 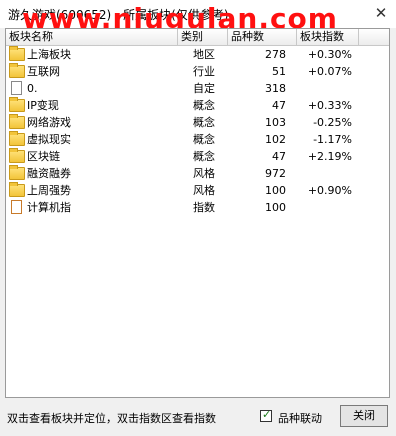 I want to click on row-index: +0.33%, so click(x=329, y=105).